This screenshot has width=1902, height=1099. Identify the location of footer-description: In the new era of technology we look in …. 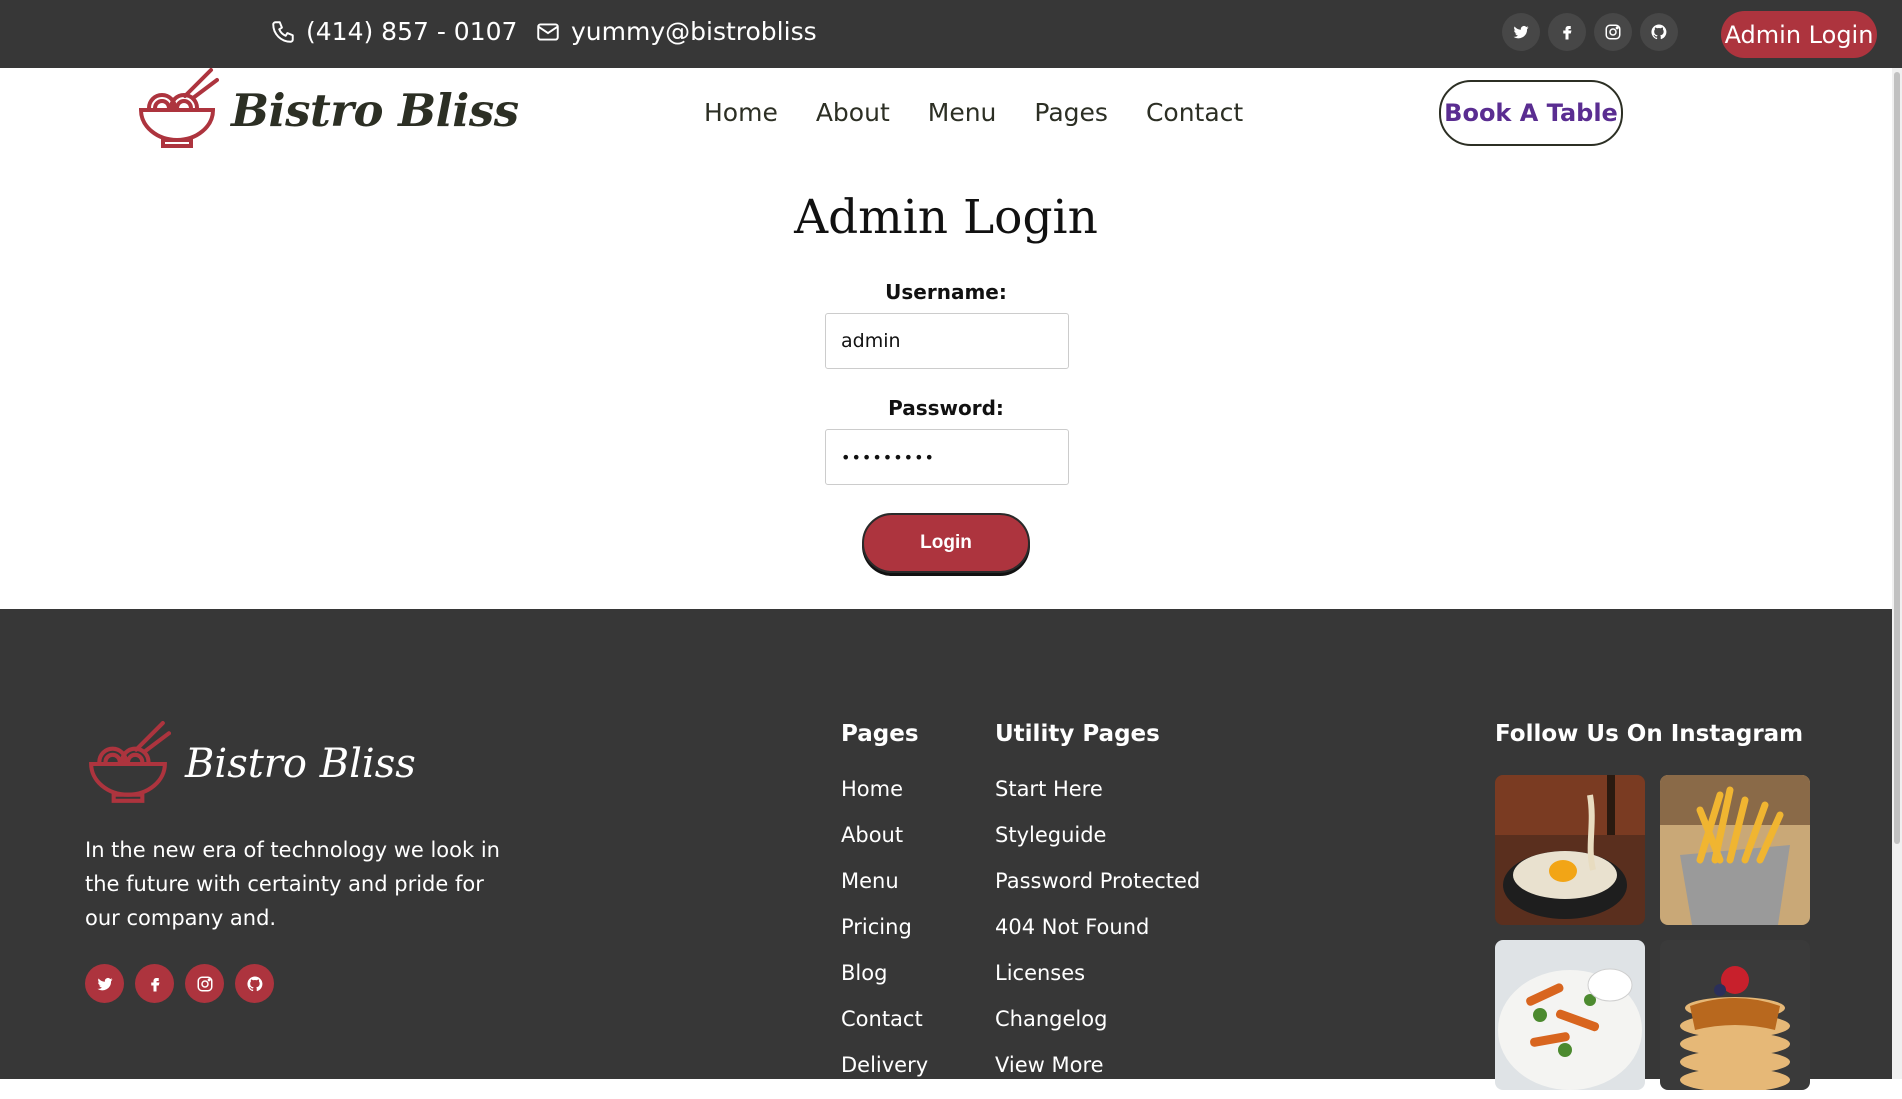
(292, 884).